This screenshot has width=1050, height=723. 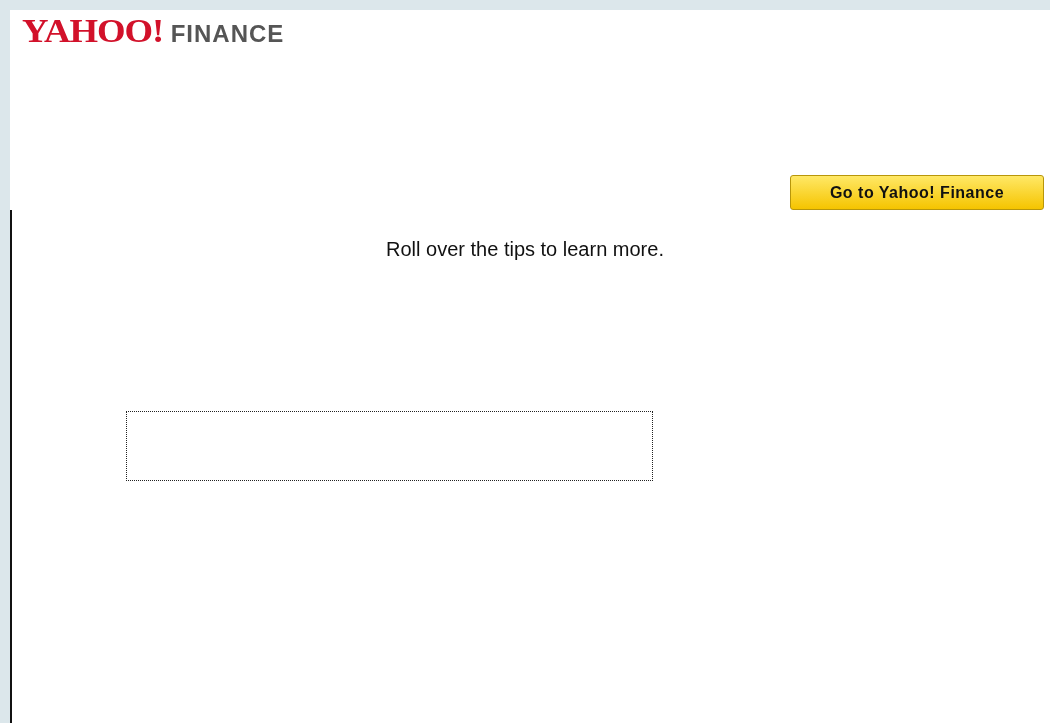 I want to click on instruction-text: Roll over the tips to learn more., so click(x=525, y=249).